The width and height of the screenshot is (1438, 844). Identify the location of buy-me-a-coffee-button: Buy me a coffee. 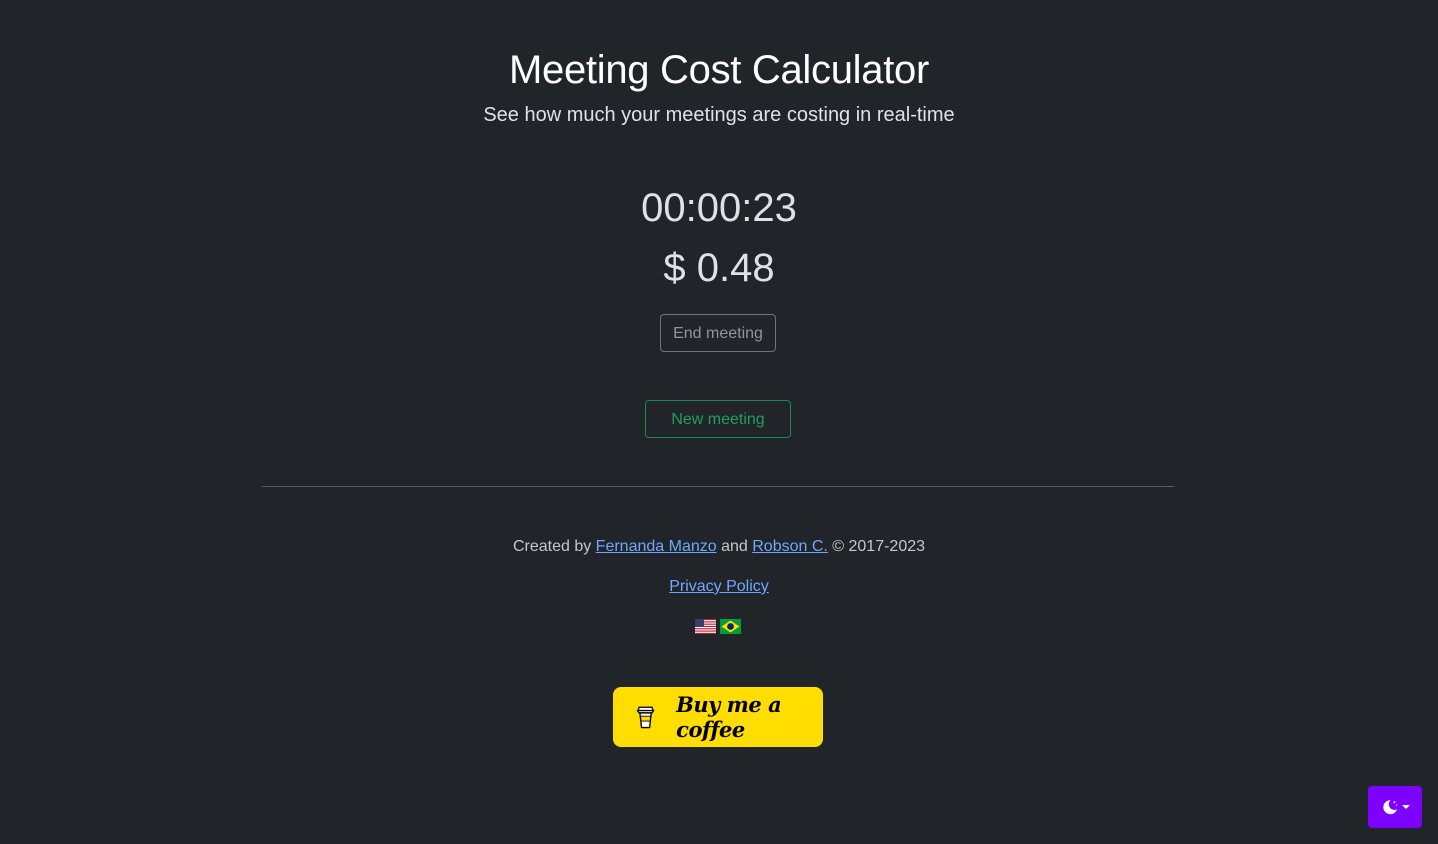
(718, 717).